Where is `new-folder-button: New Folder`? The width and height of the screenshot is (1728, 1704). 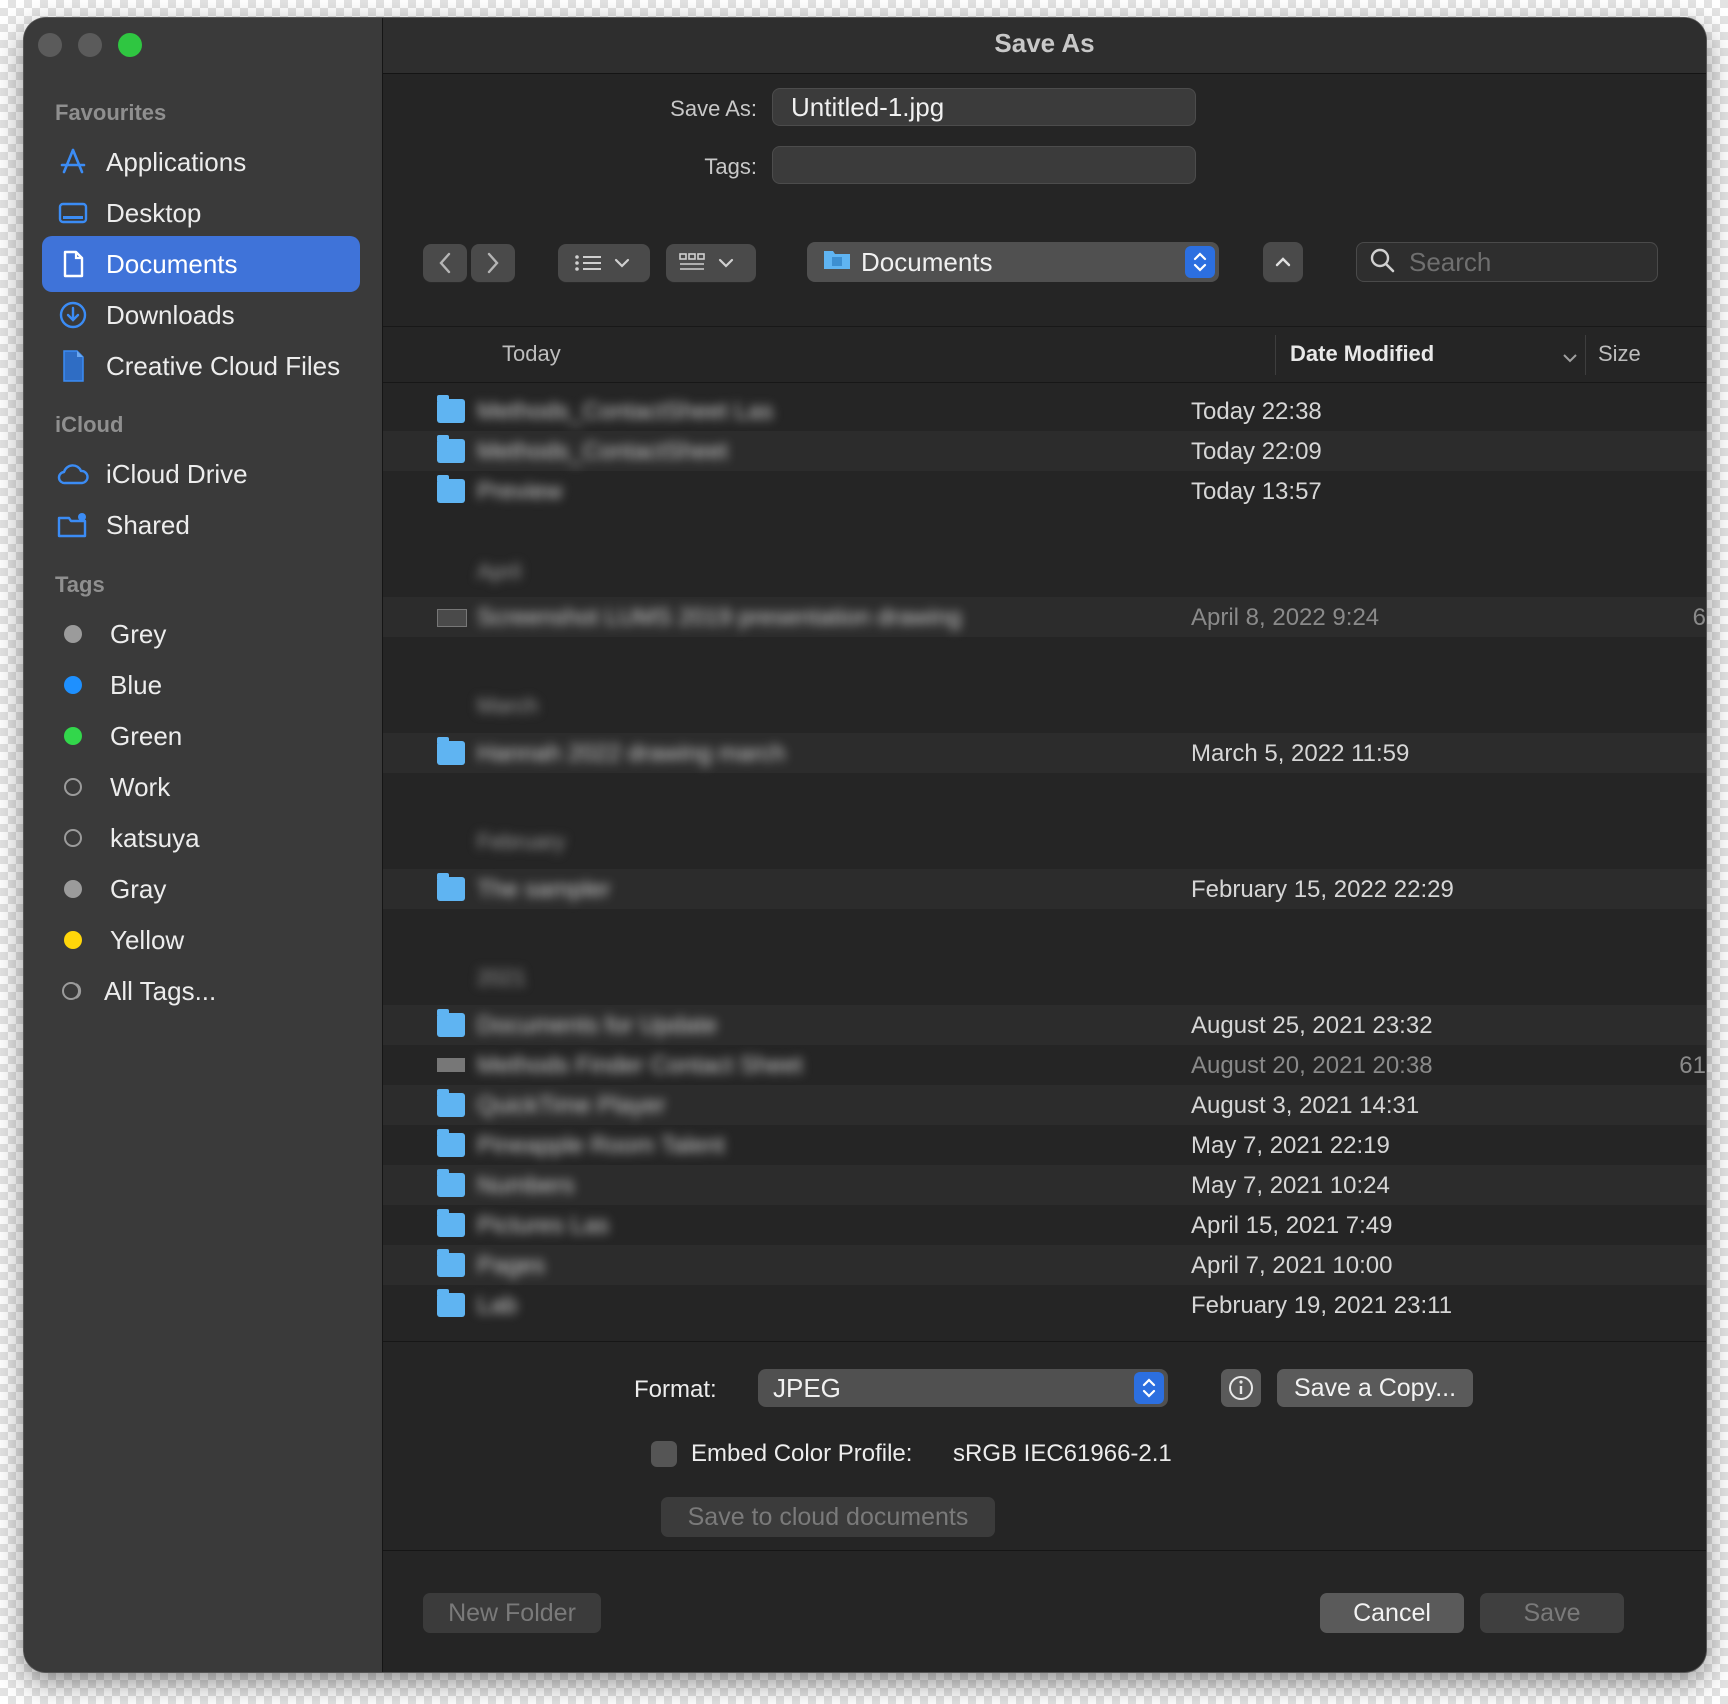
new-folder-button: New Folder is located at coordinates (512, 1613).